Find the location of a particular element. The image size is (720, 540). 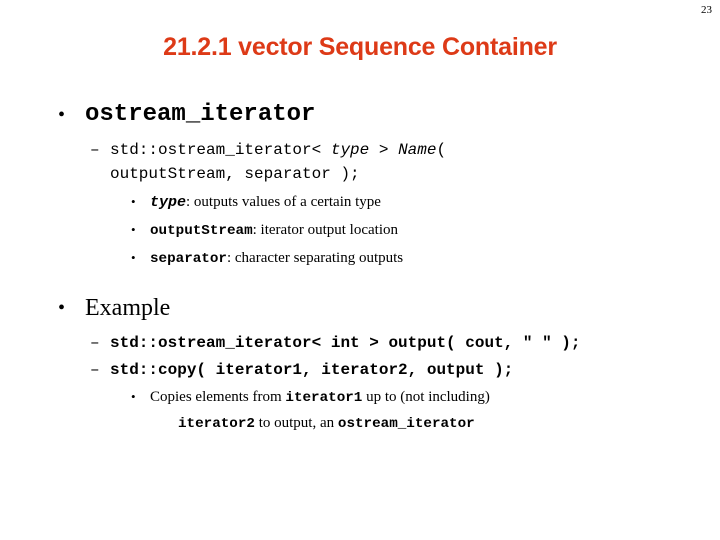

bullet-level1-ostream-iterator: • ostream_iterator is located at coordinates (360, 115).